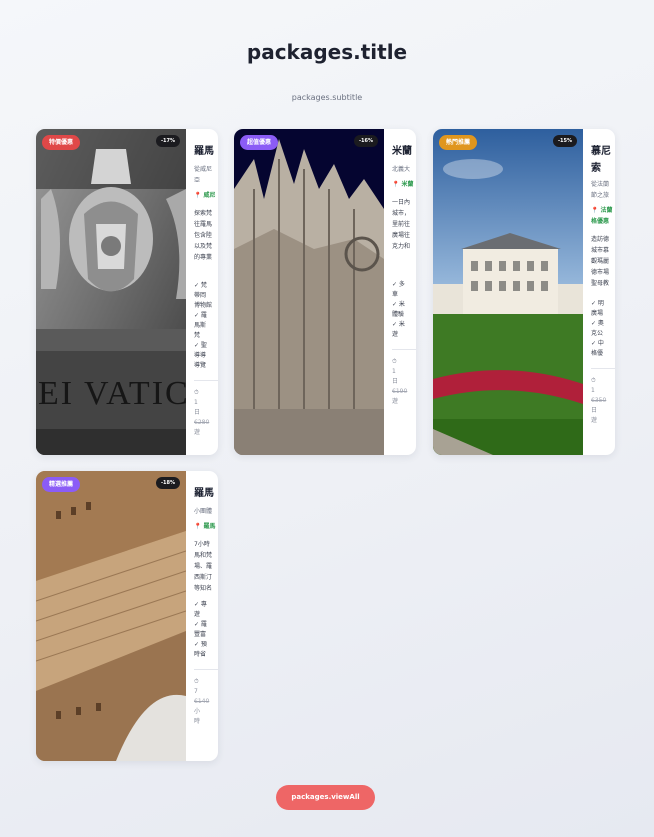 The image size is (654, 837). Describe the element at coordinates (600, 184) in the screenshot. I see `card-subtitle-line: 從法蘭` at that location.